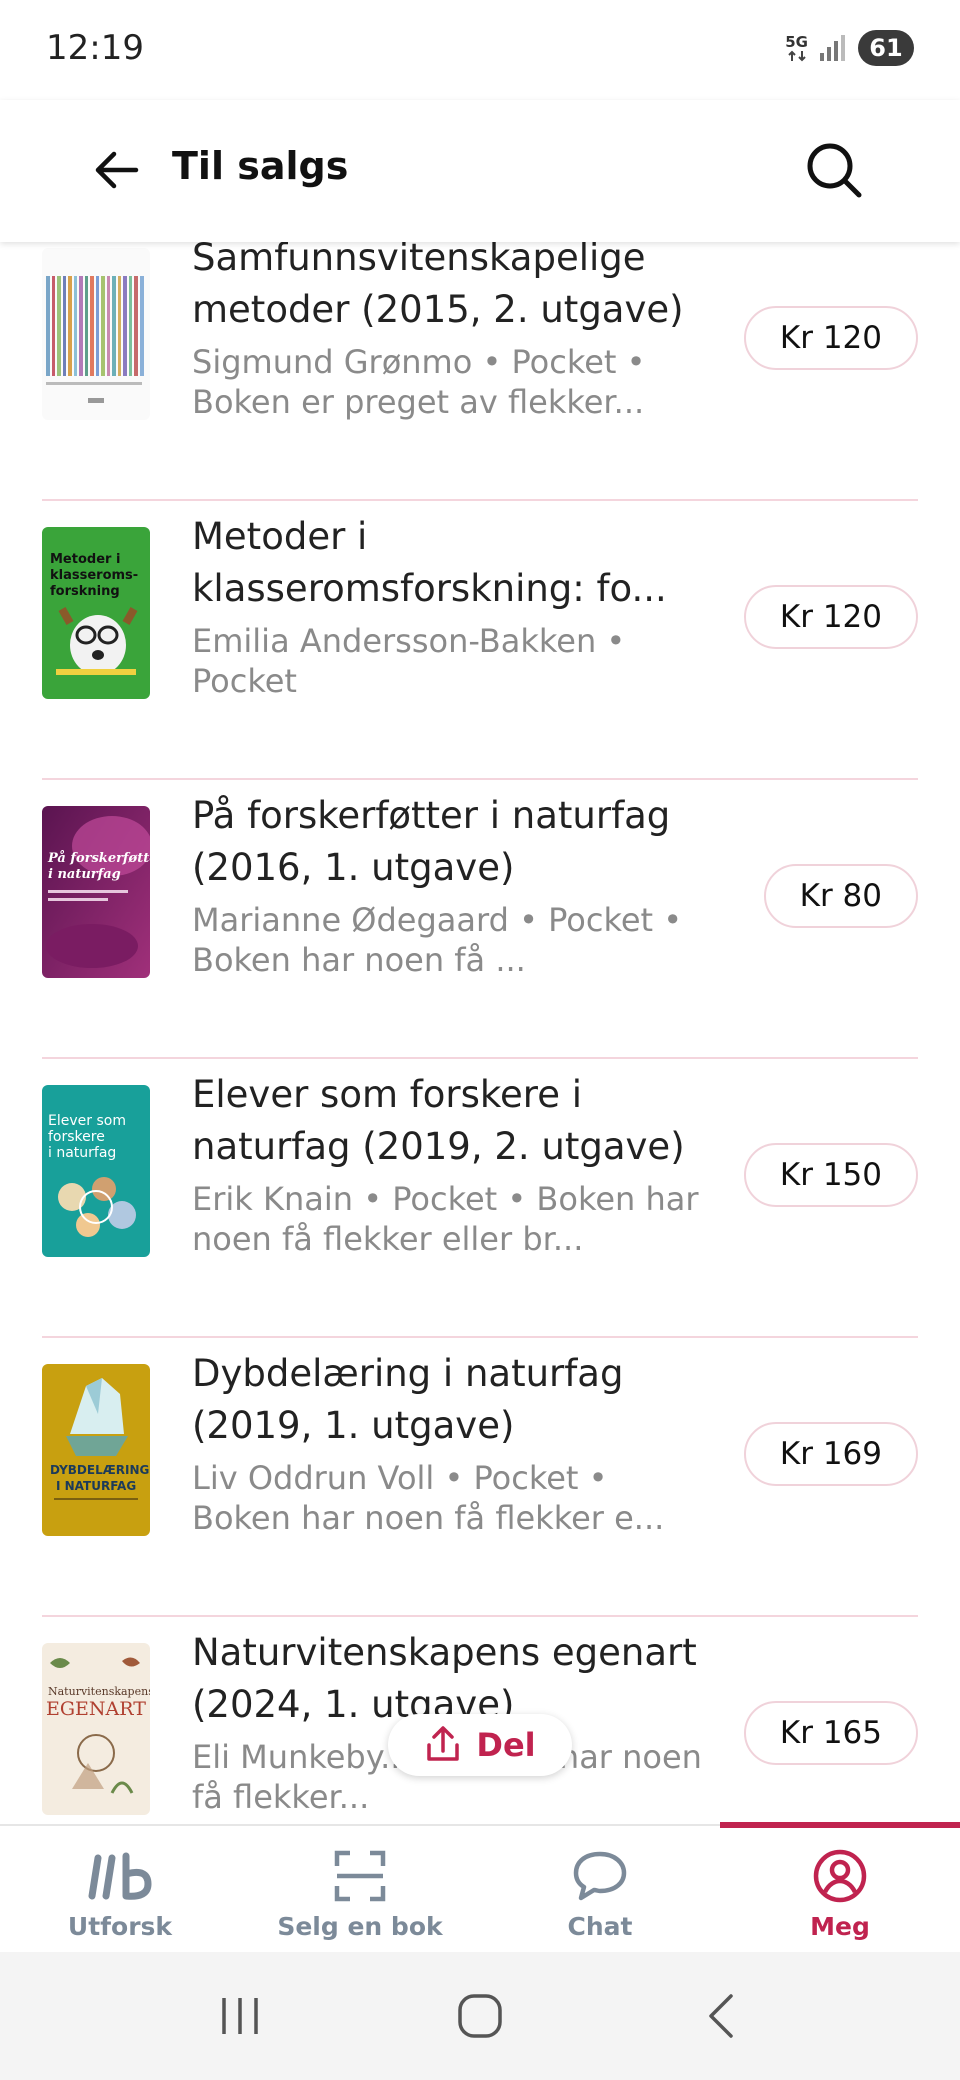  I want to click on nav-label: Chat, so click(600, 1926).